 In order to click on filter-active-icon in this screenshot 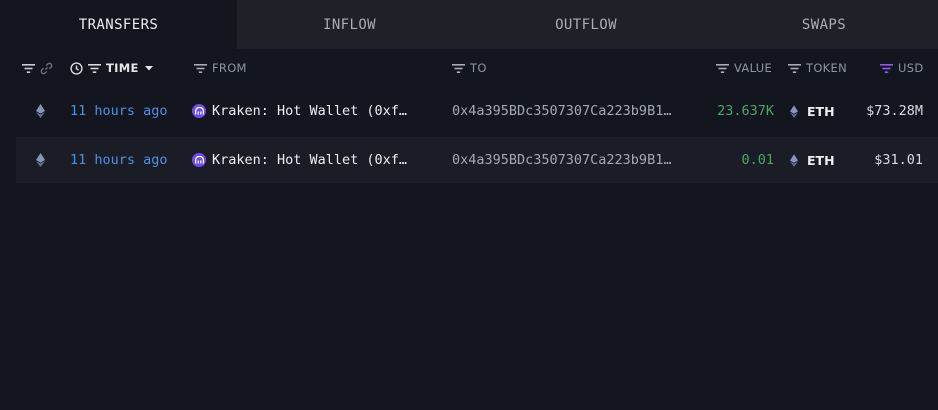, I will do `click(886, 68)`.